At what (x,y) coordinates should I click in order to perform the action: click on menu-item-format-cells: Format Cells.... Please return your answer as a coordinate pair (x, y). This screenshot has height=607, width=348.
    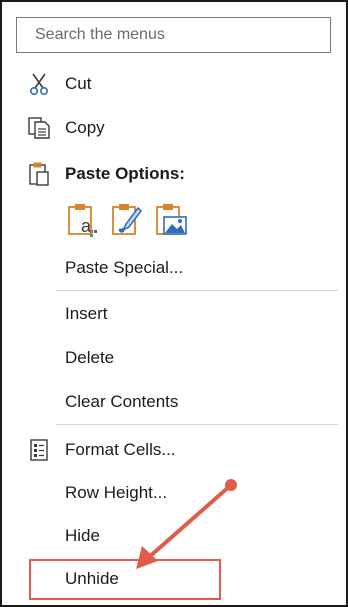
    Looking at the image, I should click on (176, 450).